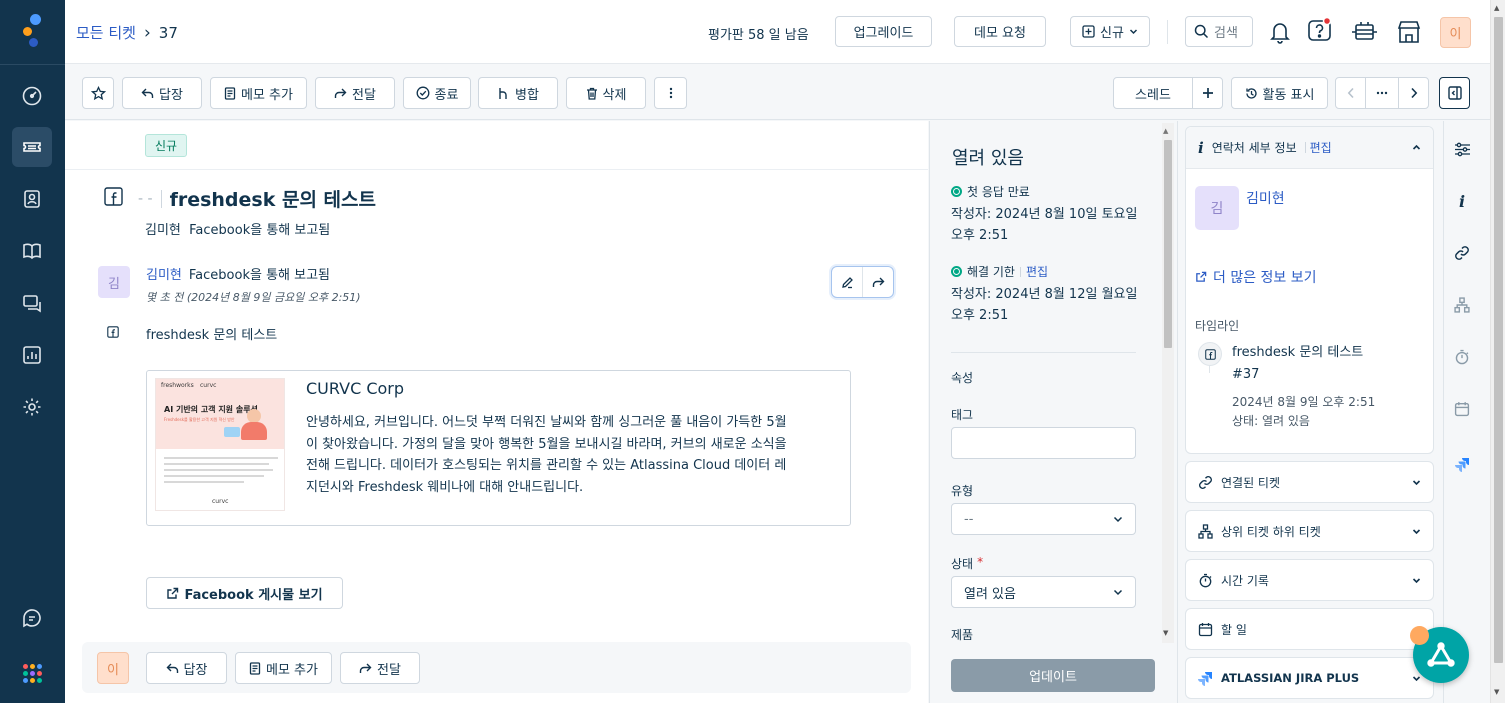  What do you see at coordinates (969, 519) in the screenshot?
I see `type-value: --` at bounding box center [969, 519].